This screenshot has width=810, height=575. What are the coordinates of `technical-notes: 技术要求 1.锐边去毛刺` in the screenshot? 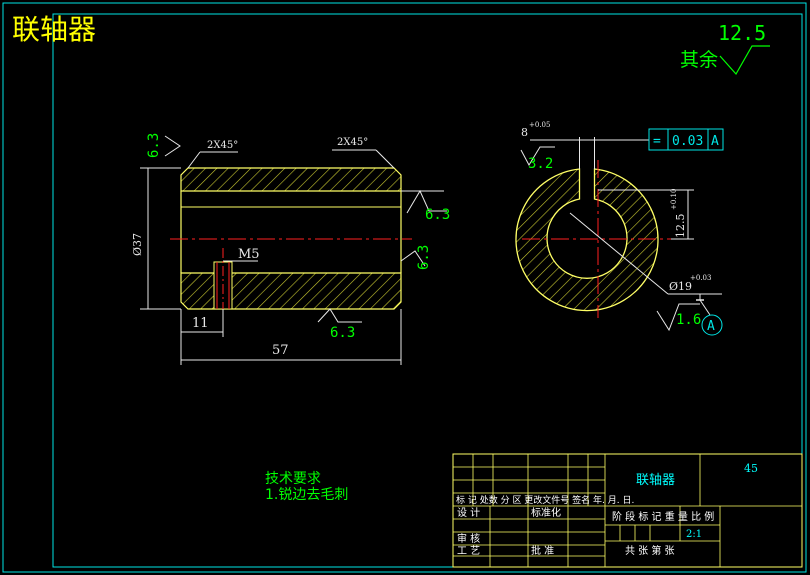 It's located at (306, 487).